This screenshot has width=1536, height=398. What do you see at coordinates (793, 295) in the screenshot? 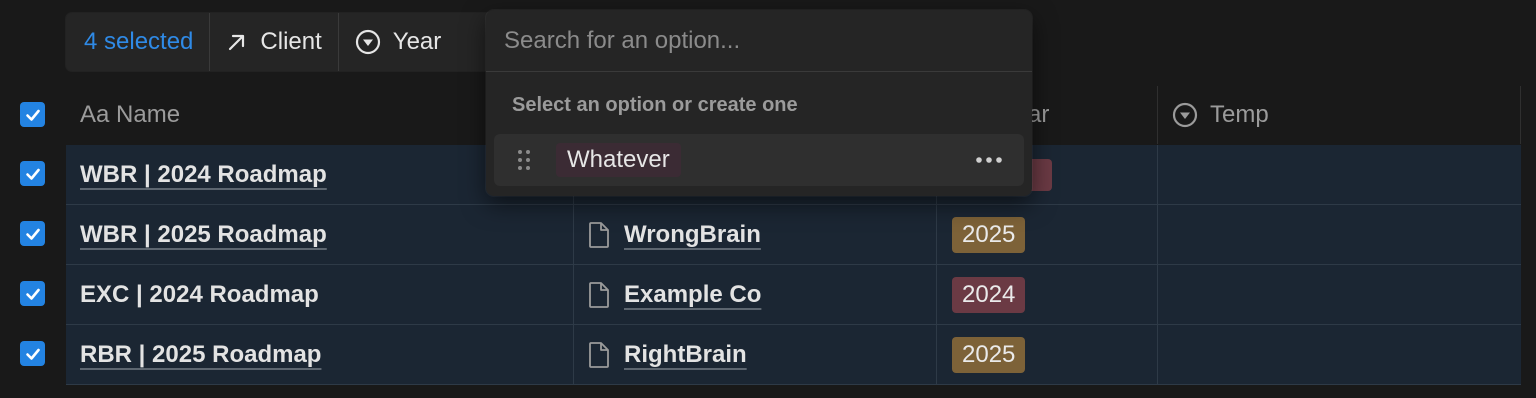
I see `table-row: EXC | 2024 Roadmap Example Co 2024` at bounding box center [793, 295].